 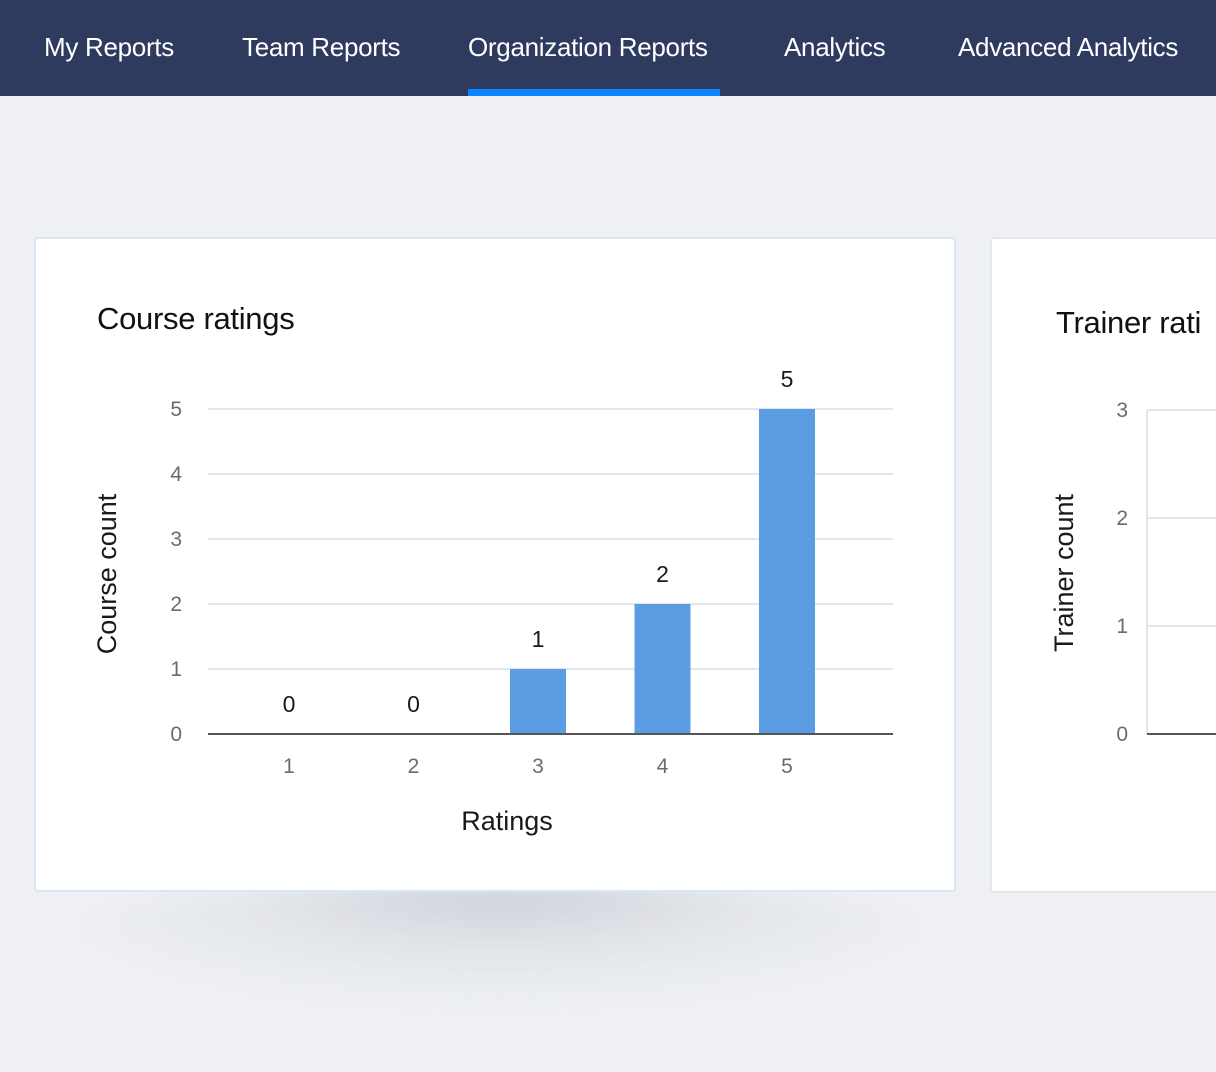 What do you see at coordinates (1132, 572) in the screenshot?
I see `trainer-ratings-chart: 0 1 2 3 Trainer count` at bounding box center [1132, 572].